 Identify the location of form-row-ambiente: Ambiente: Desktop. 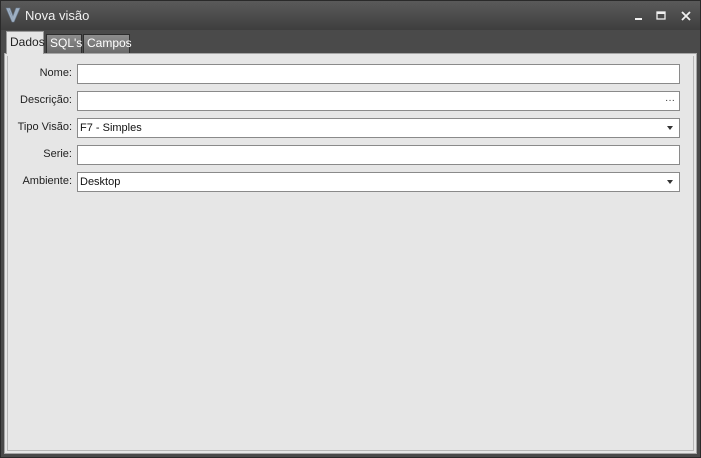
(351, 182).